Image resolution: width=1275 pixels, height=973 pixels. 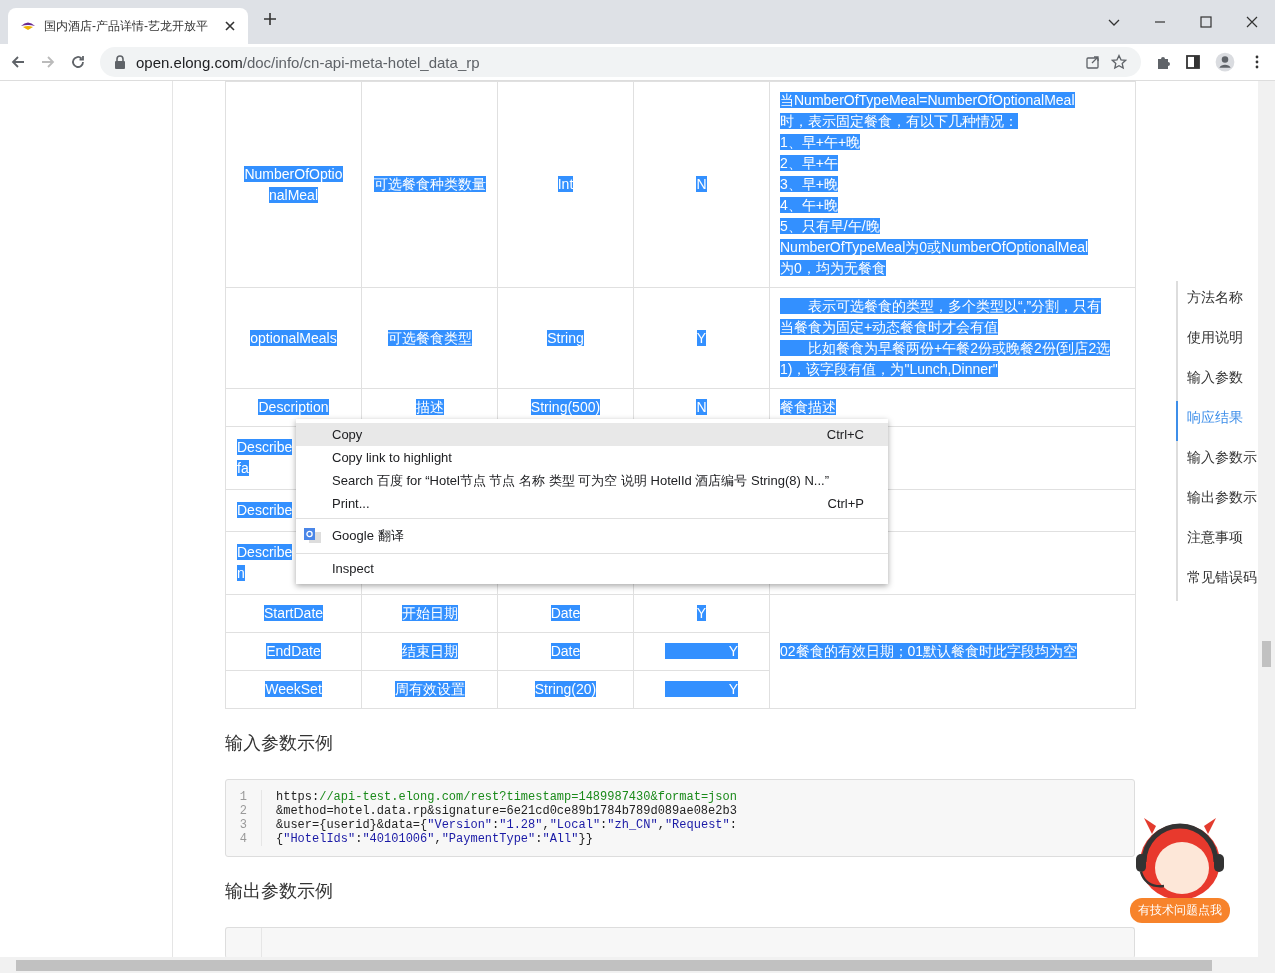 What do you see at coordinates (592, 568) in the screenshot?
I see `menu-item: Inspect` at bounding box center [592, 568].